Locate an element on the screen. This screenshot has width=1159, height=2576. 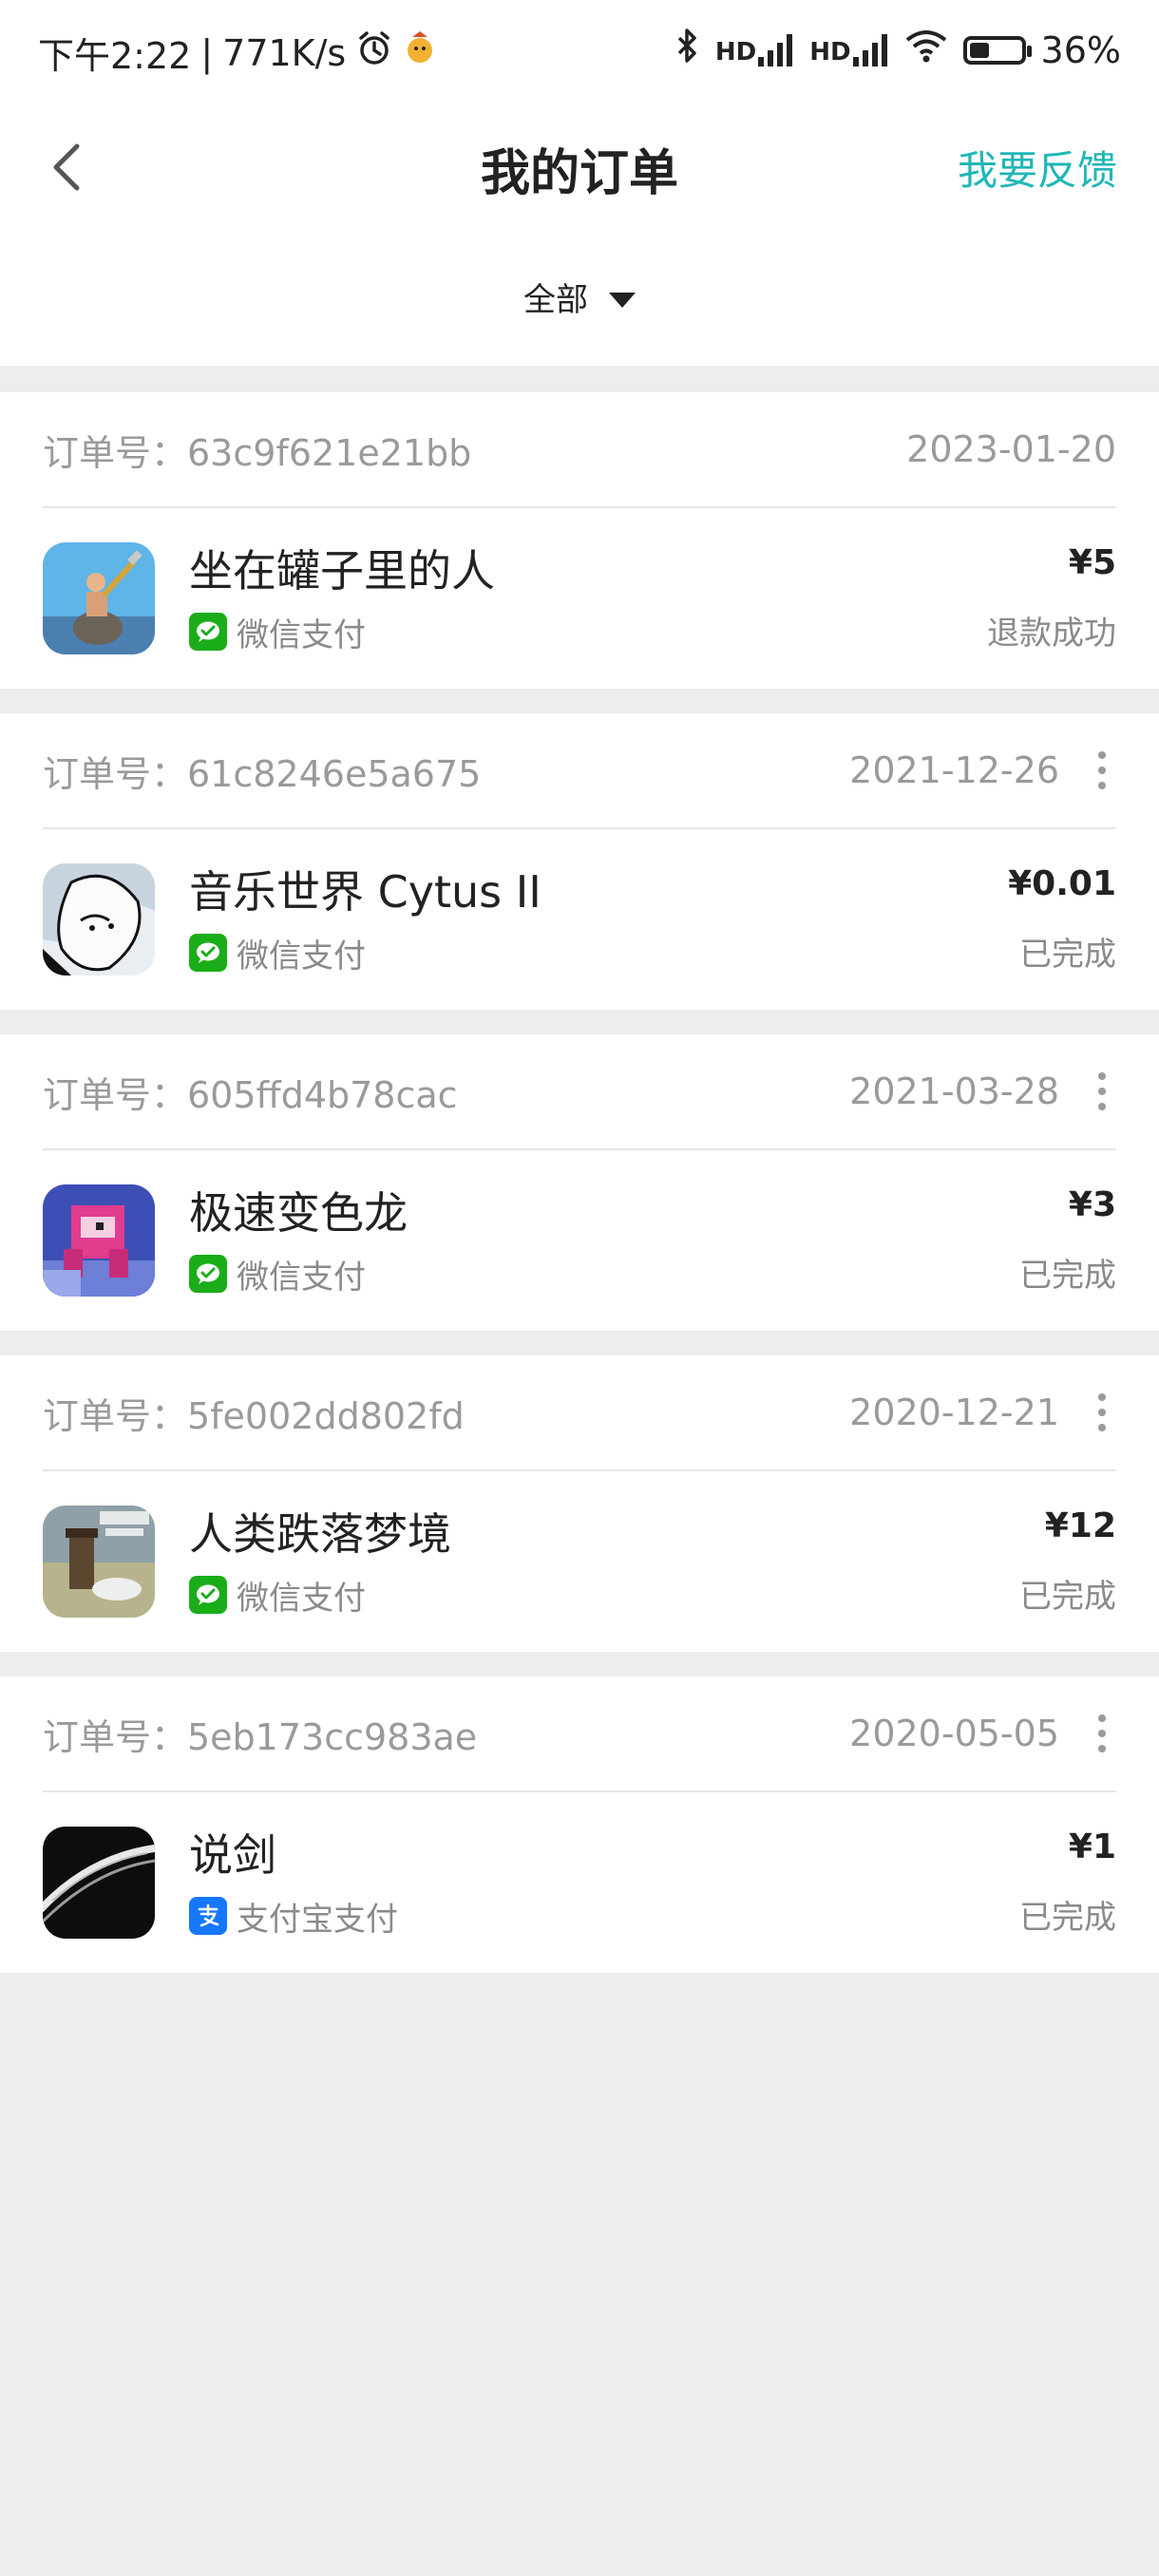
status-bar: 下午2:22 | 771K/s HD HD 36% is located at coordinates (579, 52).